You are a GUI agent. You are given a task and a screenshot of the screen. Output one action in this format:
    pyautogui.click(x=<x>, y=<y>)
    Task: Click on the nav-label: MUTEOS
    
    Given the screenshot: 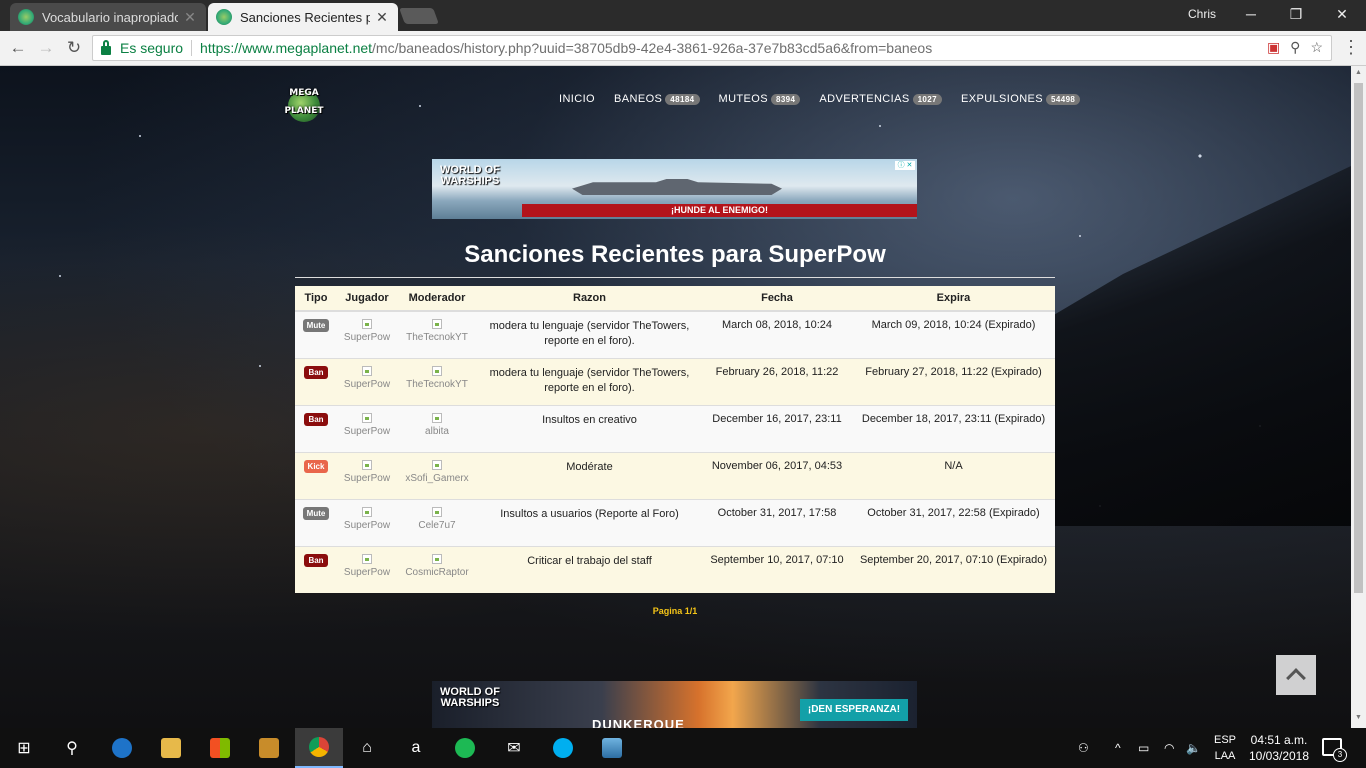 What is the action you would take?
    pyautogui.click(x=743, y=99)
    